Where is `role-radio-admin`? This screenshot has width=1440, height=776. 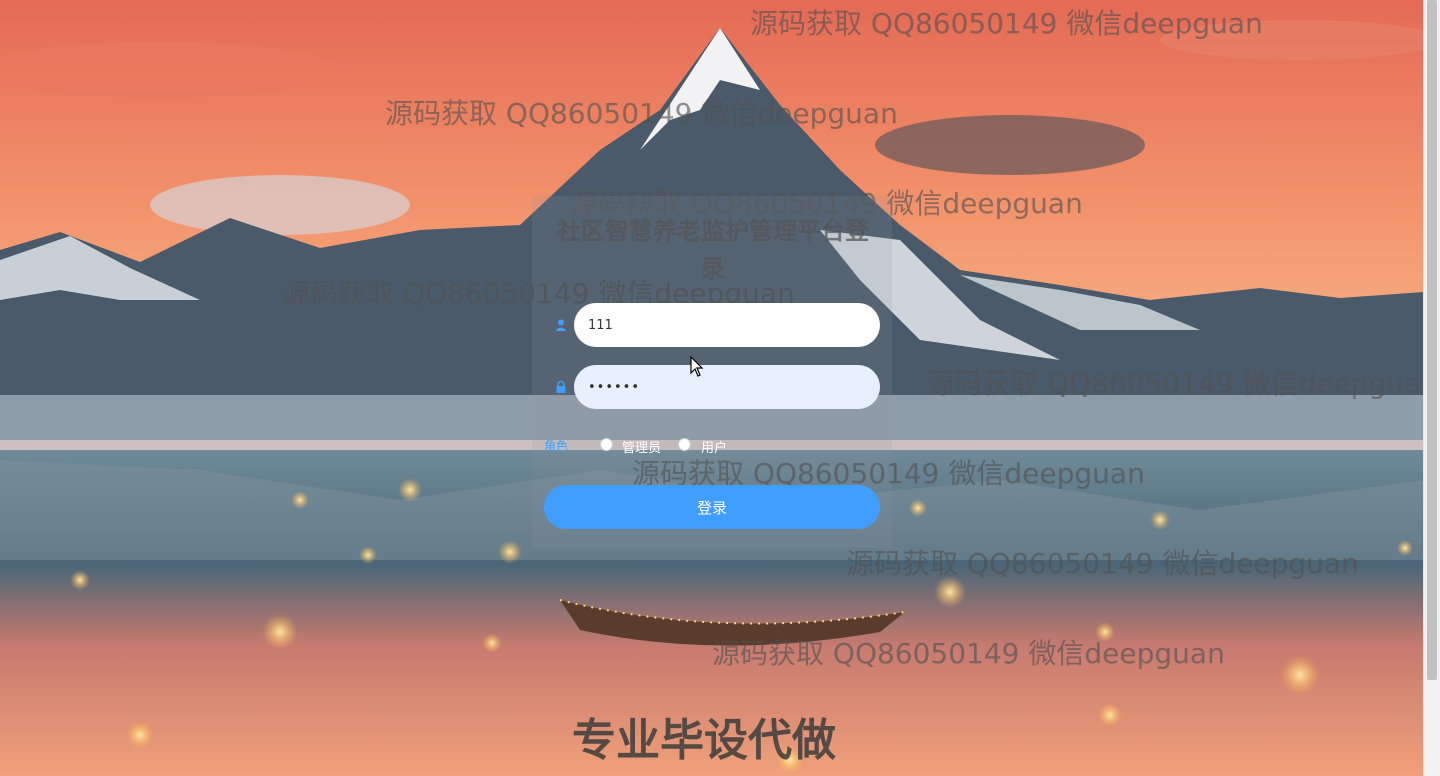
role-radio-admin is located at coordinates (606, 444).